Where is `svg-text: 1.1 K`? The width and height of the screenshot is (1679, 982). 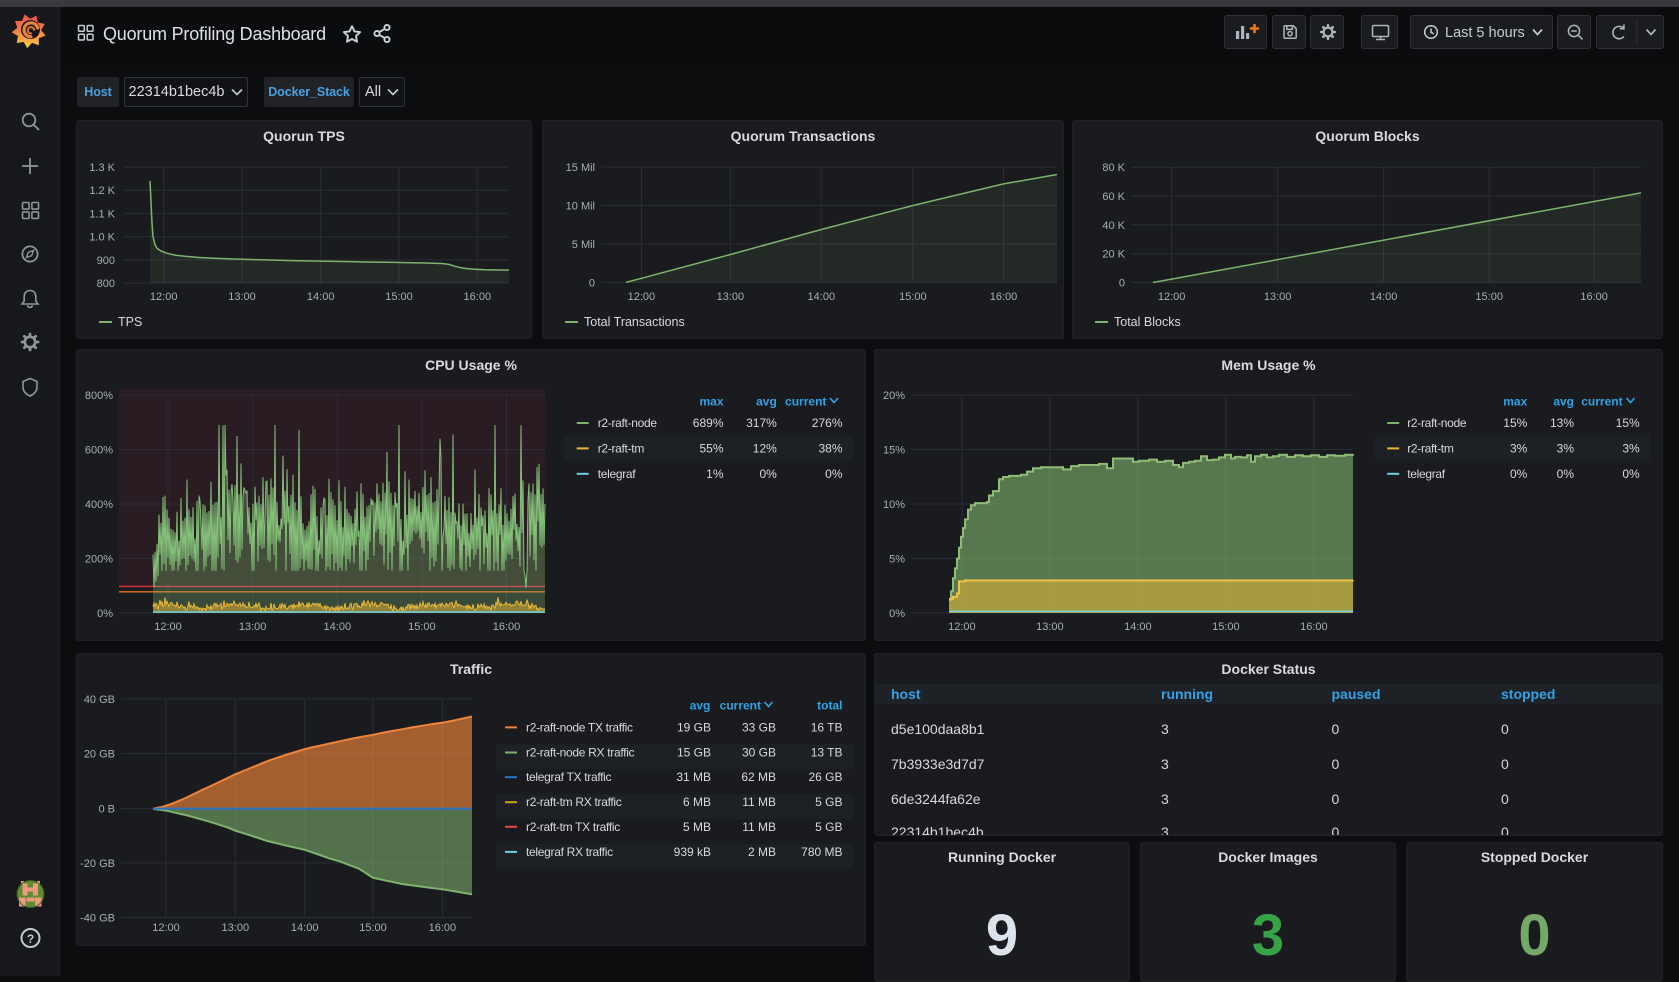
svg-text: 1.1 K is located at coordinates (102, 214).